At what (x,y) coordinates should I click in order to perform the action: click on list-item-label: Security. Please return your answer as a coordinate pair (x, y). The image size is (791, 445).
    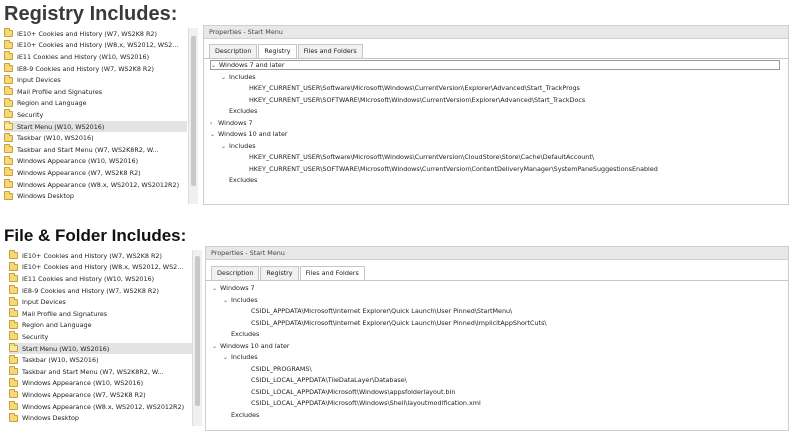
    Looking at the image, I should click on (35, 336).